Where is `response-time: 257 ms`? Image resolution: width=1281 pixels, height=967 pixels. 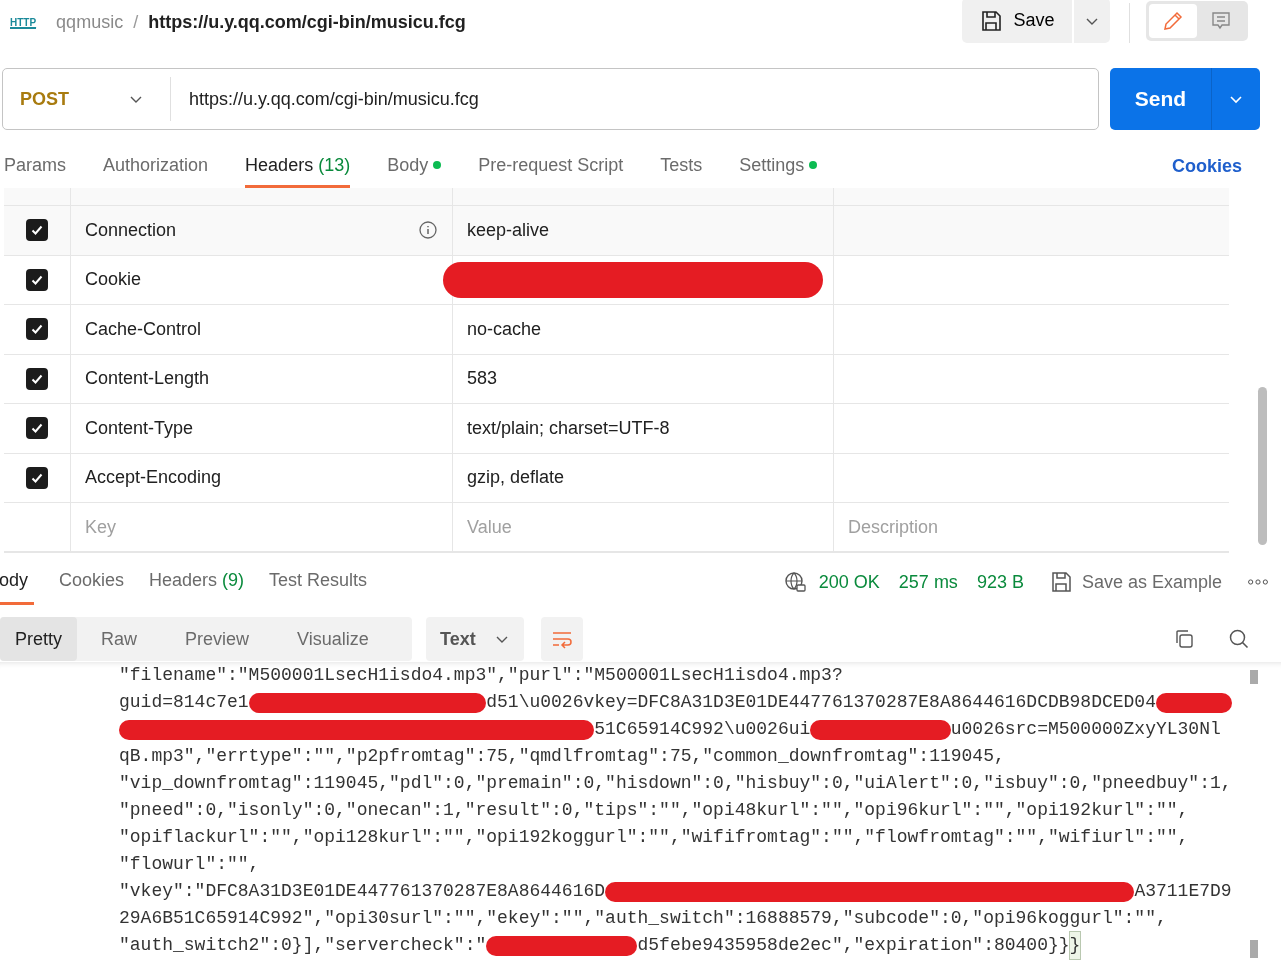 response-time: 257 ms is located at coordinates (928, 582).